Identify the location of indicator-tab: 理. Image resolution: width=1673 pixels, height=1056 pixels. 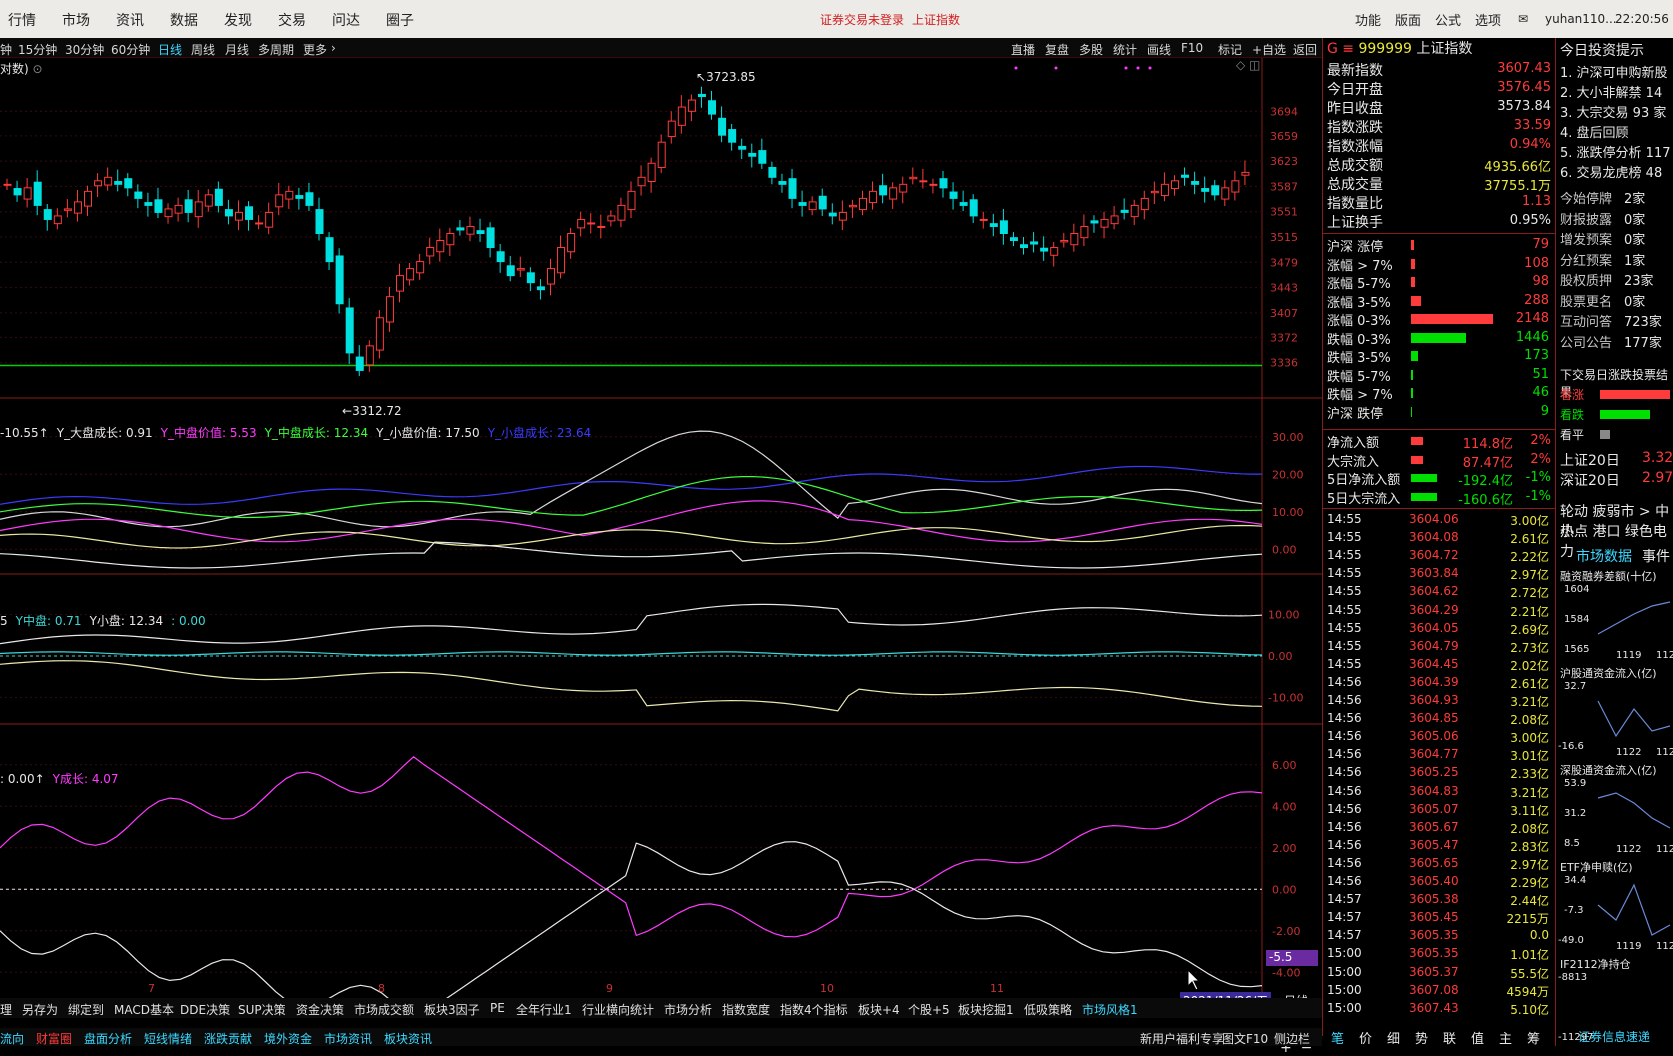
(6, 1009).